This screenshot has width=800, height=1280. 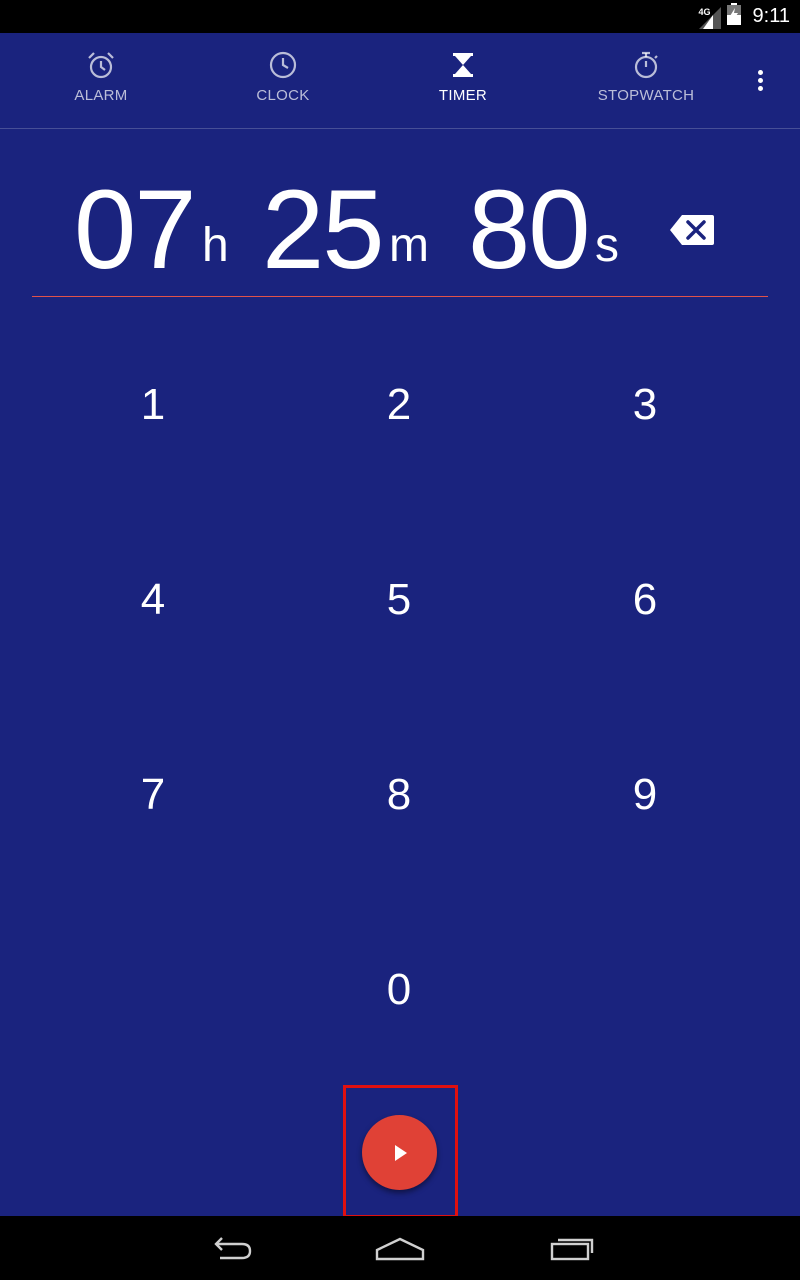 I want to click on signal-icon: 4G, so click(x=709, y=17).